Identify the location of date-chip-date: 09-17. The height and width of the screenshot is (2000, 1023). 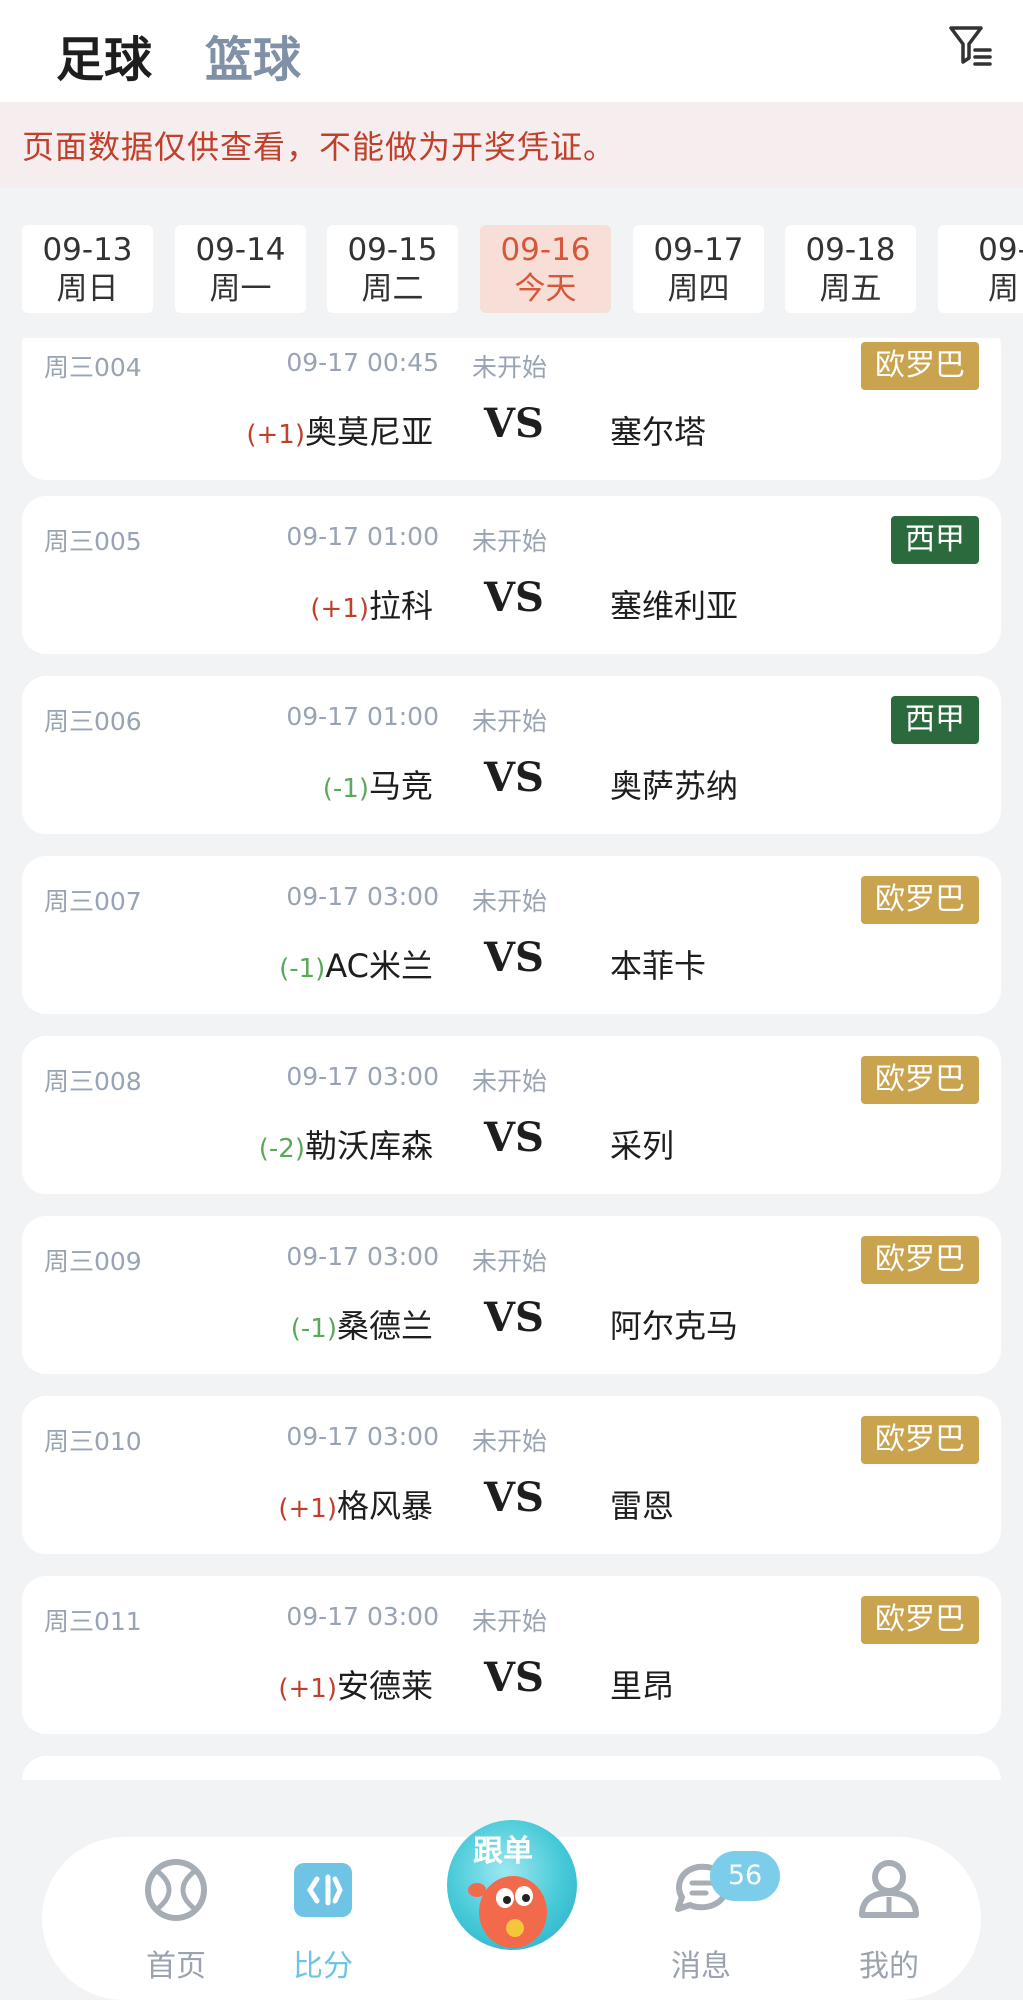
(698, 250).